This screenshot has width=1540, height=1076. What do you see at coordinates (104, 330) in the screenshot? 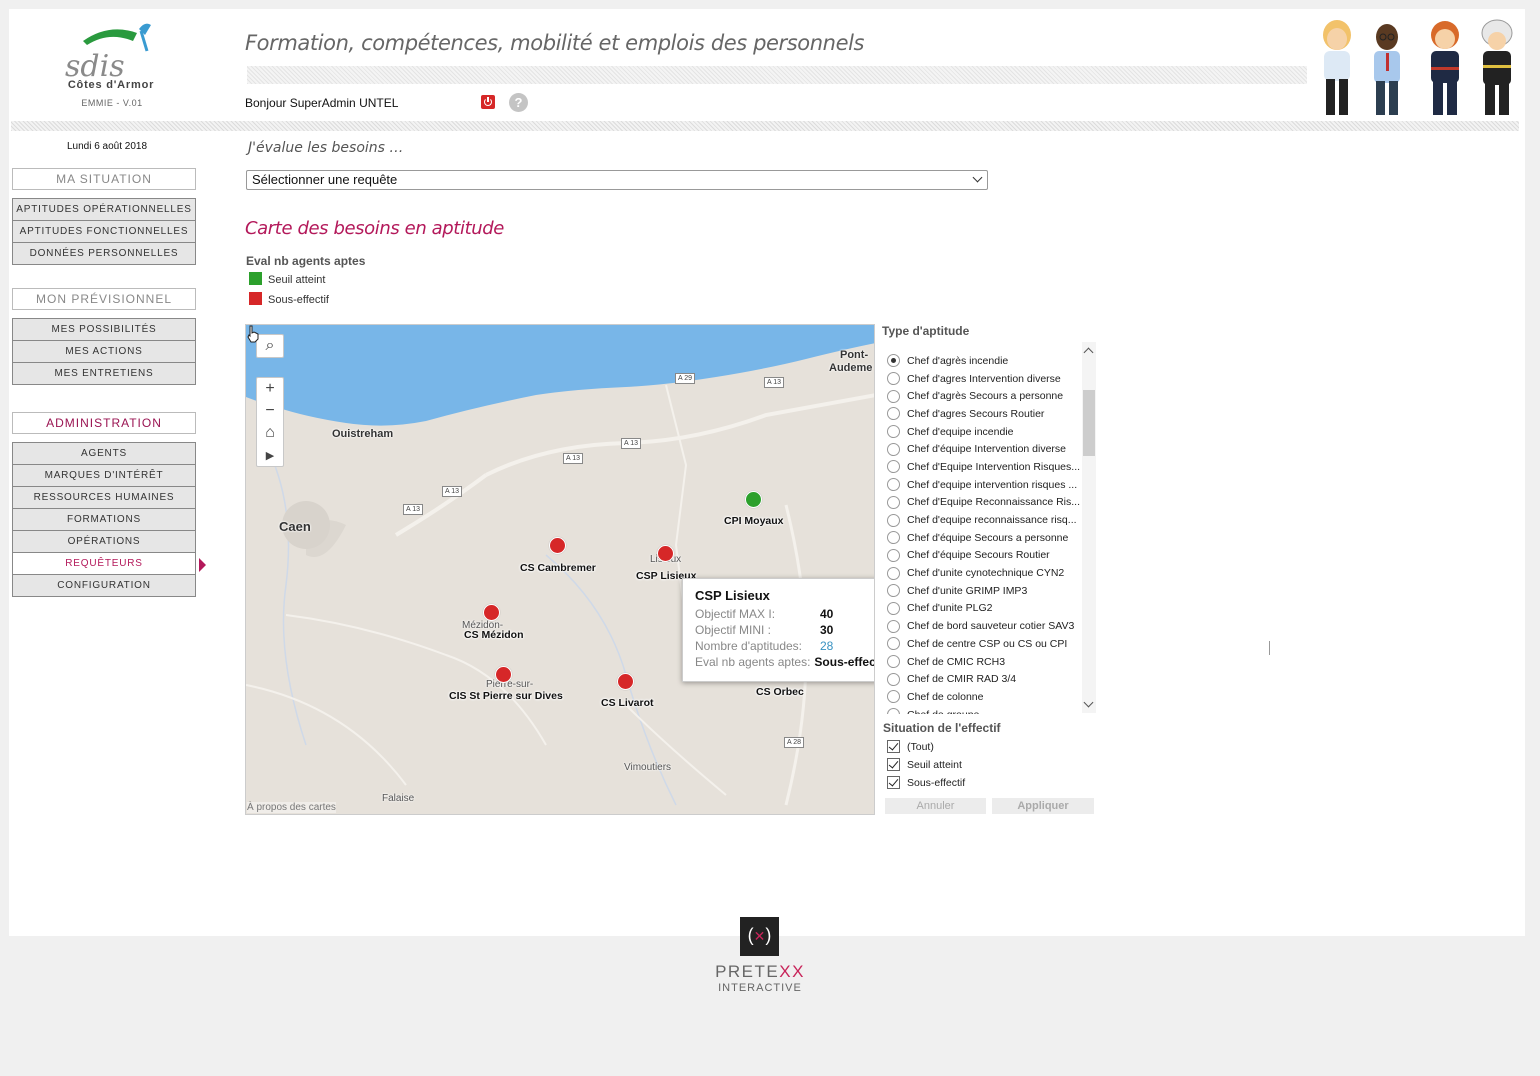
I see `menu-item-mes-possibilites: MES POSSIBILITÉS` at bounding box center [104, 330].